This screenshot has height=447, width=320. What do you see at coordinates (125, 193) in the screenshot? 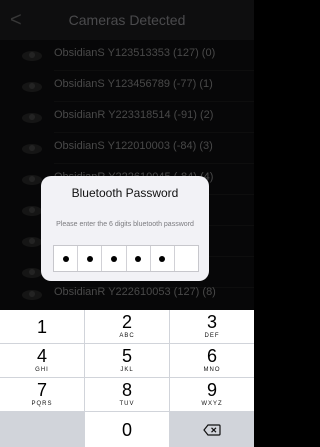
I see `dialog-title: Bluetooth Password` at bounding box center [125, 193].